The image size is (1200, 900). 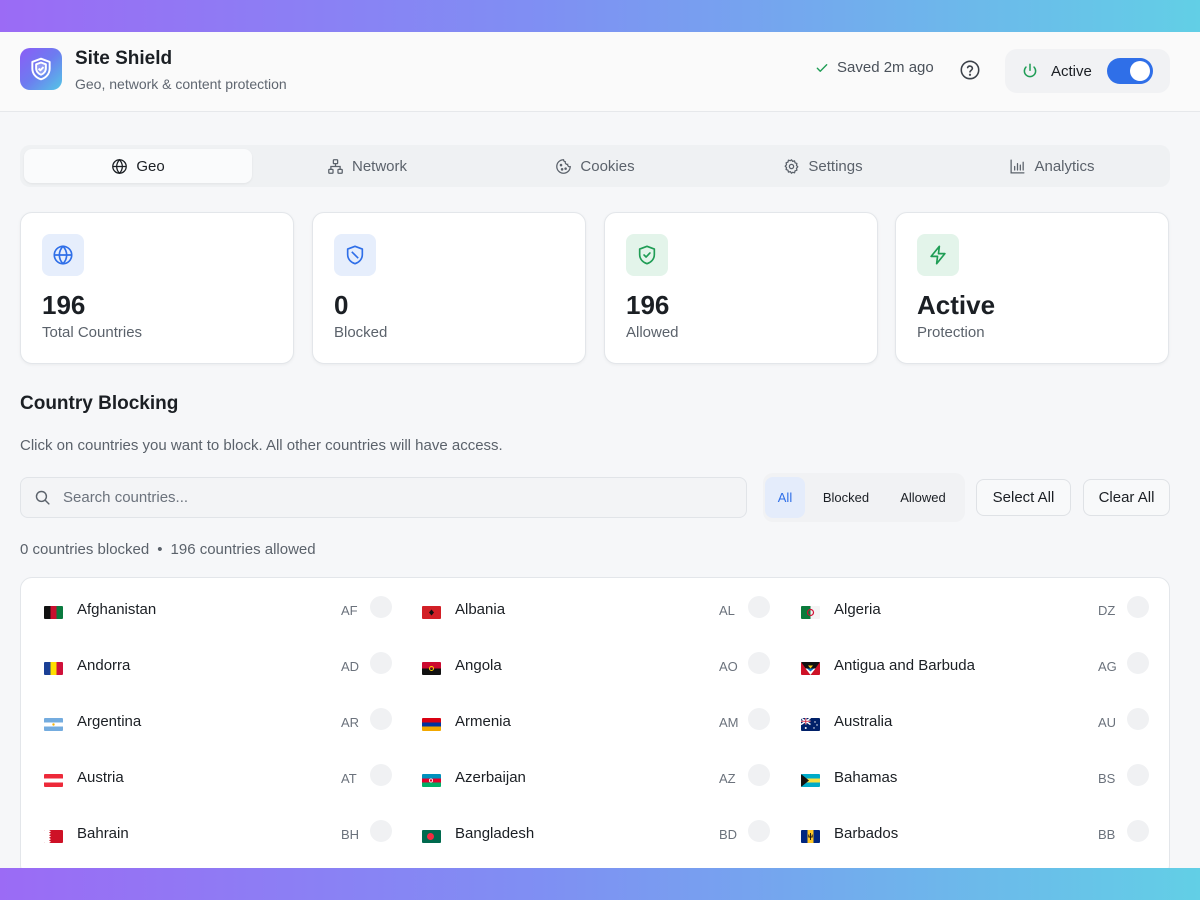 I want to click on filter-allowed-button: Allowed, so click(x=923, y=497).